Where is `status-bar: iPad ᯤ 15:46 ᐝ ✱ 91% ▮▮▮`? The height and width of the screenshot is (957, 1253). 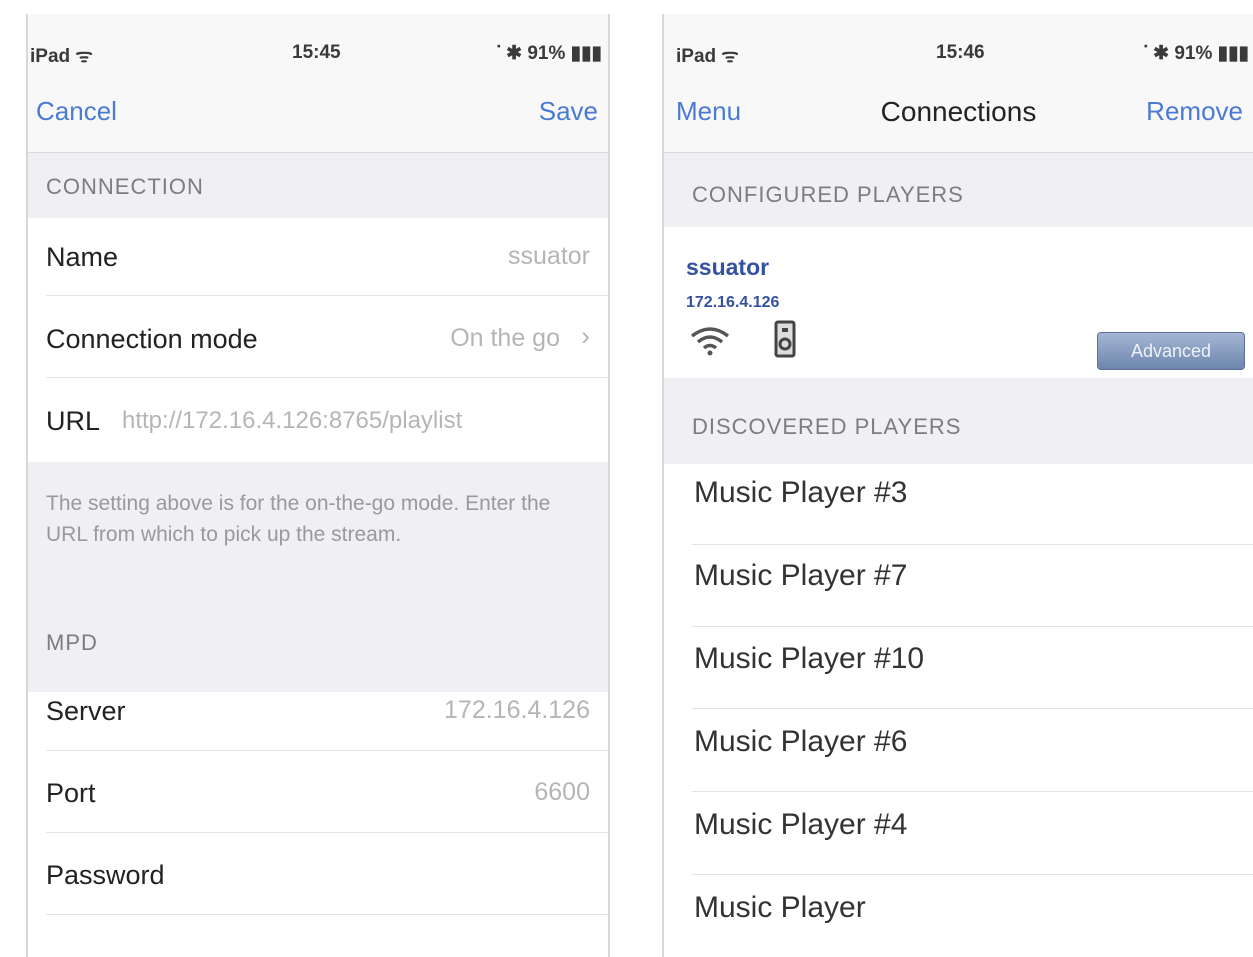 status-bar: iPad ᯤ 15:46 ᐝ ✱ 91% ▮▮▮ is located at coordinates (958, 44).